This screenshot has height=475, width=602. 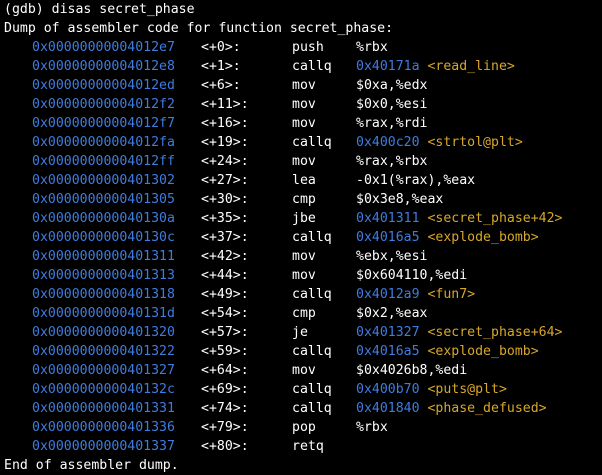 What do you see at coordinates (495, 332) in the screenshot?
I see `symbol-name: <secret_phase+64>` at bounding box center [495, 332].